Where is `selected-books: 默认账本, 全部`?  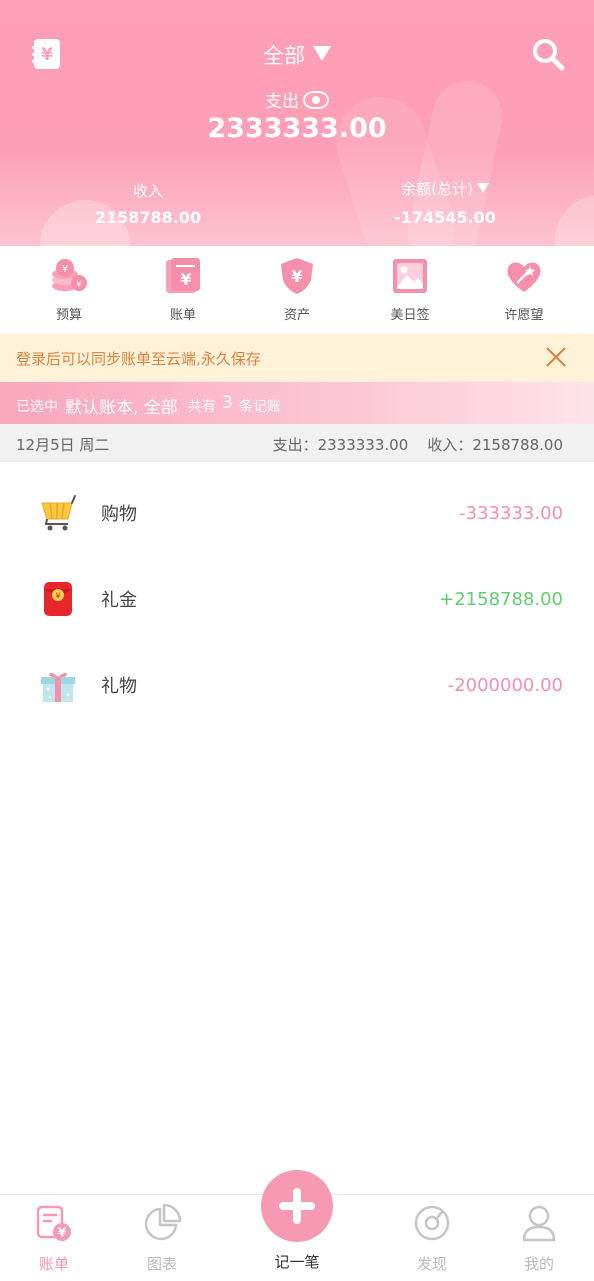
selected-books: 默认账本, 全部 is located at coordinates (121, 408).